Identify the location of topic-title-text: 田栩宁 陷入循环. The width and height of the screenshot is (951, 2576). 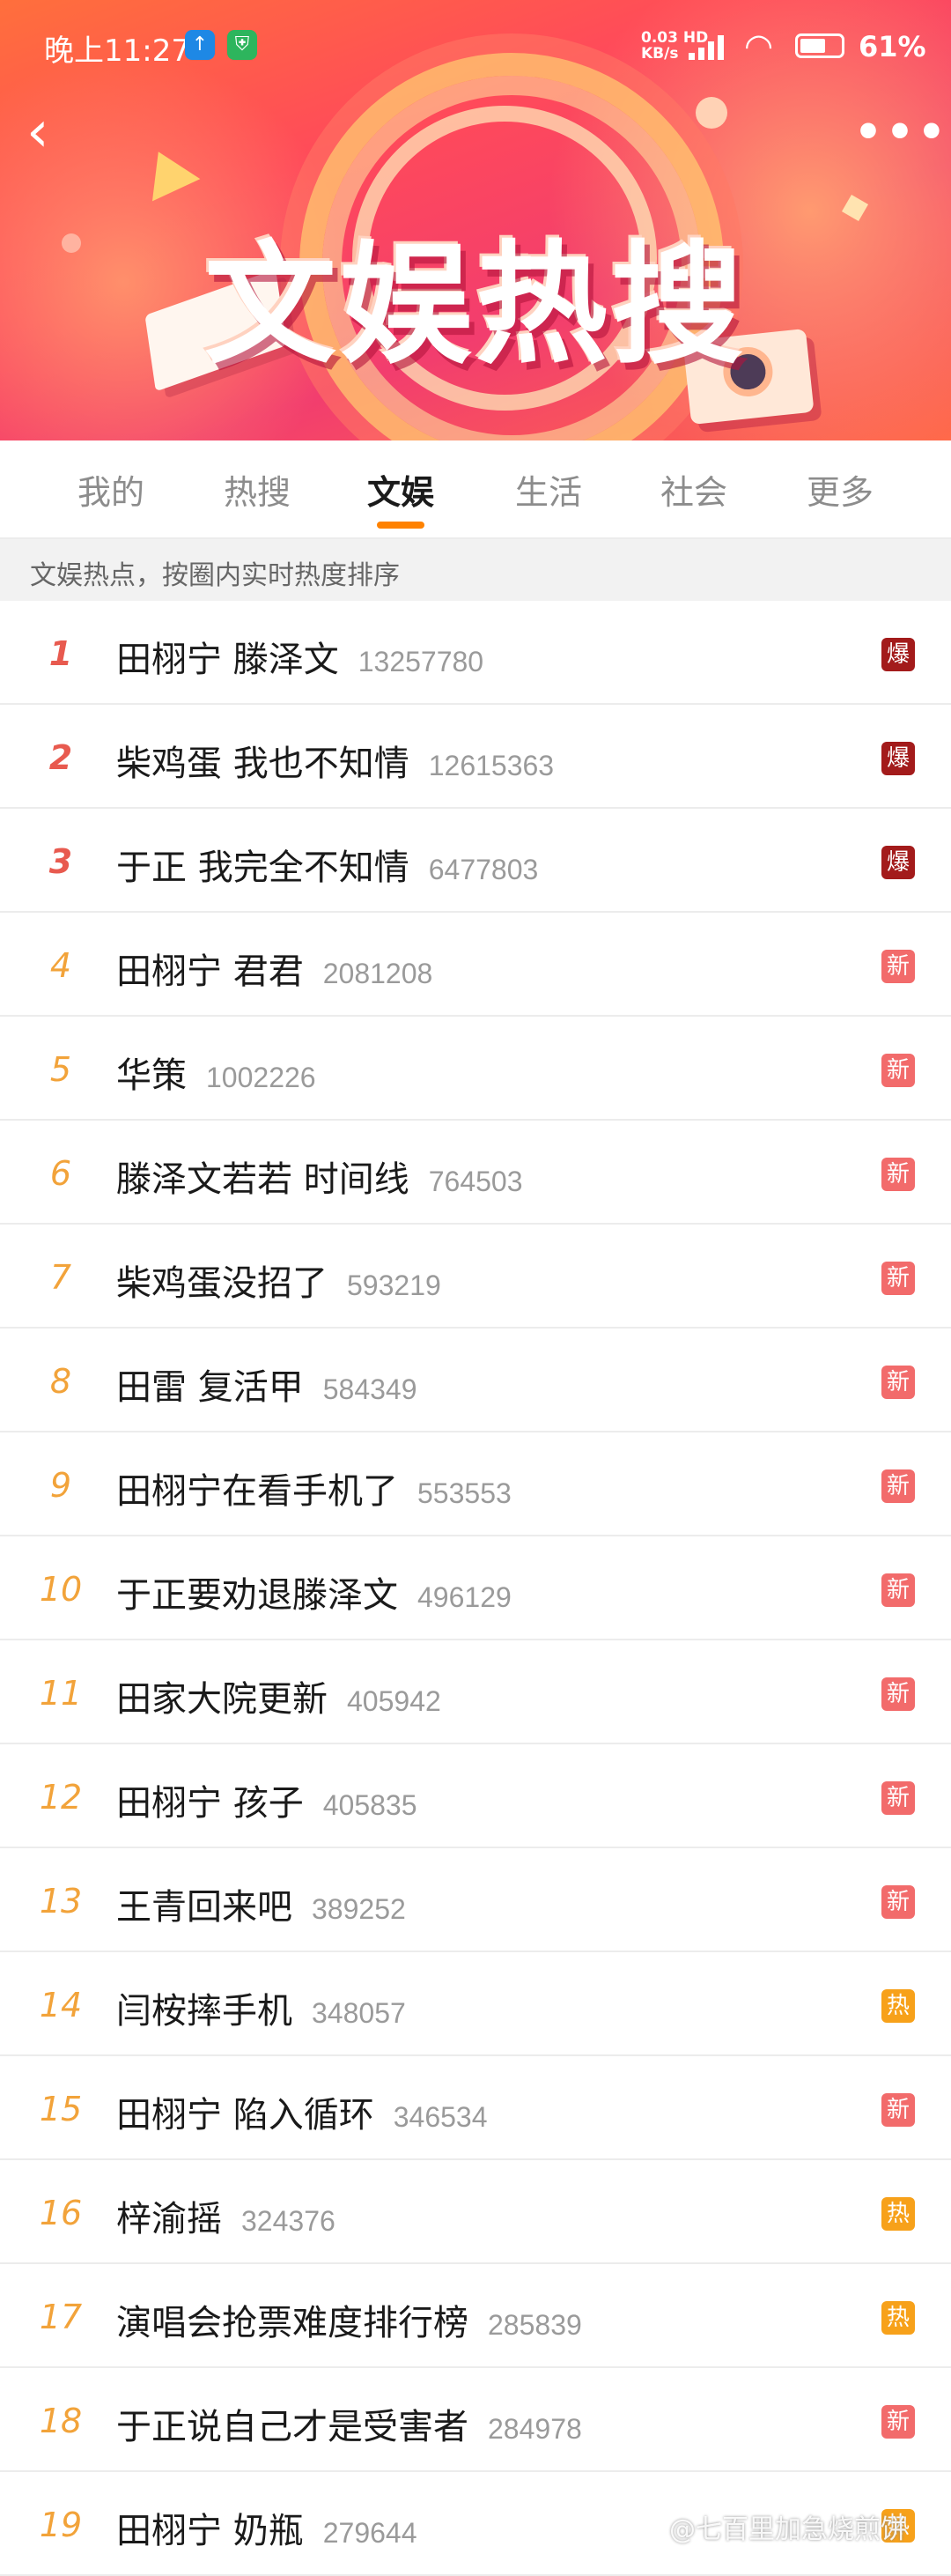
(245, 2115).